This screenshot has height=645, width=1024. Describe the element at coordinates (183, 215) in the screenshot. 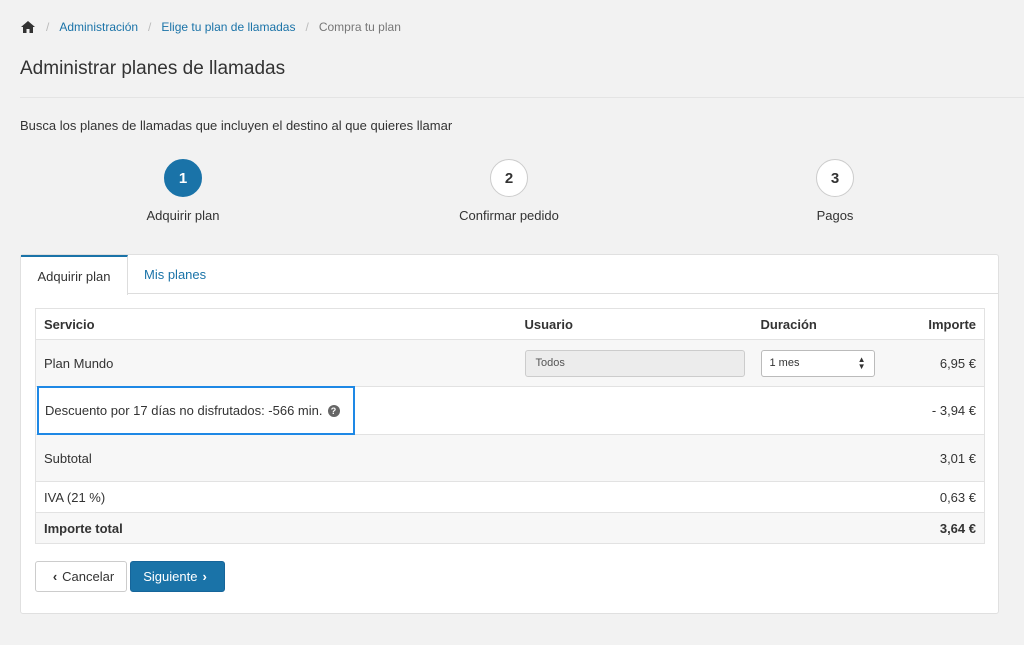

I see `step-1-label: Adquirir plan` at that location.